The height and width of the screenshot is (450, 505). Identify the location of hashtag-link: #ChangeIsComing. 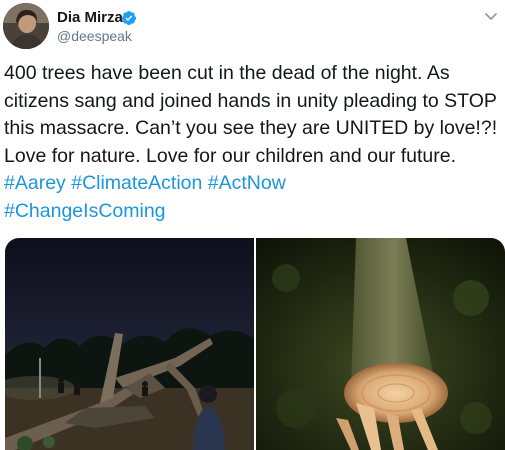
(85, 211).